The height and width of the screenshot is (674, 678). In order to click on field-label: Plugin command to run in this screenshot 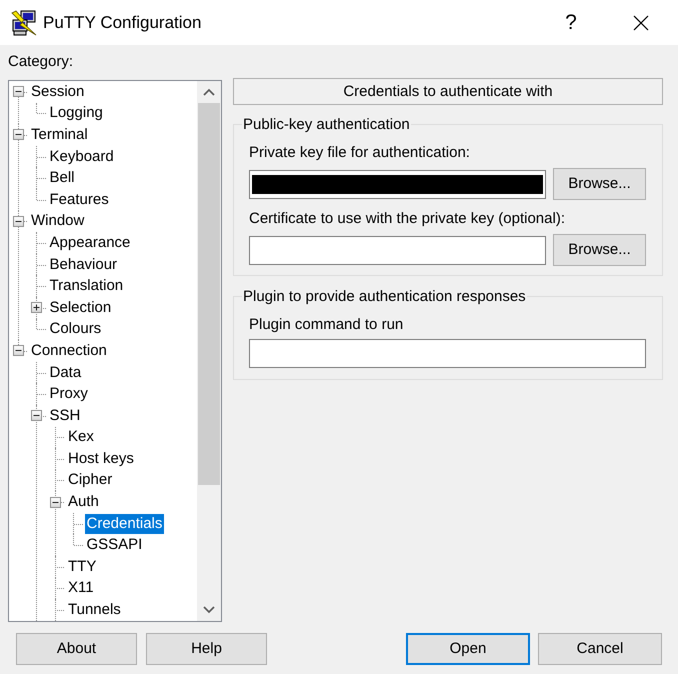, I will do `click(326, 325)`.